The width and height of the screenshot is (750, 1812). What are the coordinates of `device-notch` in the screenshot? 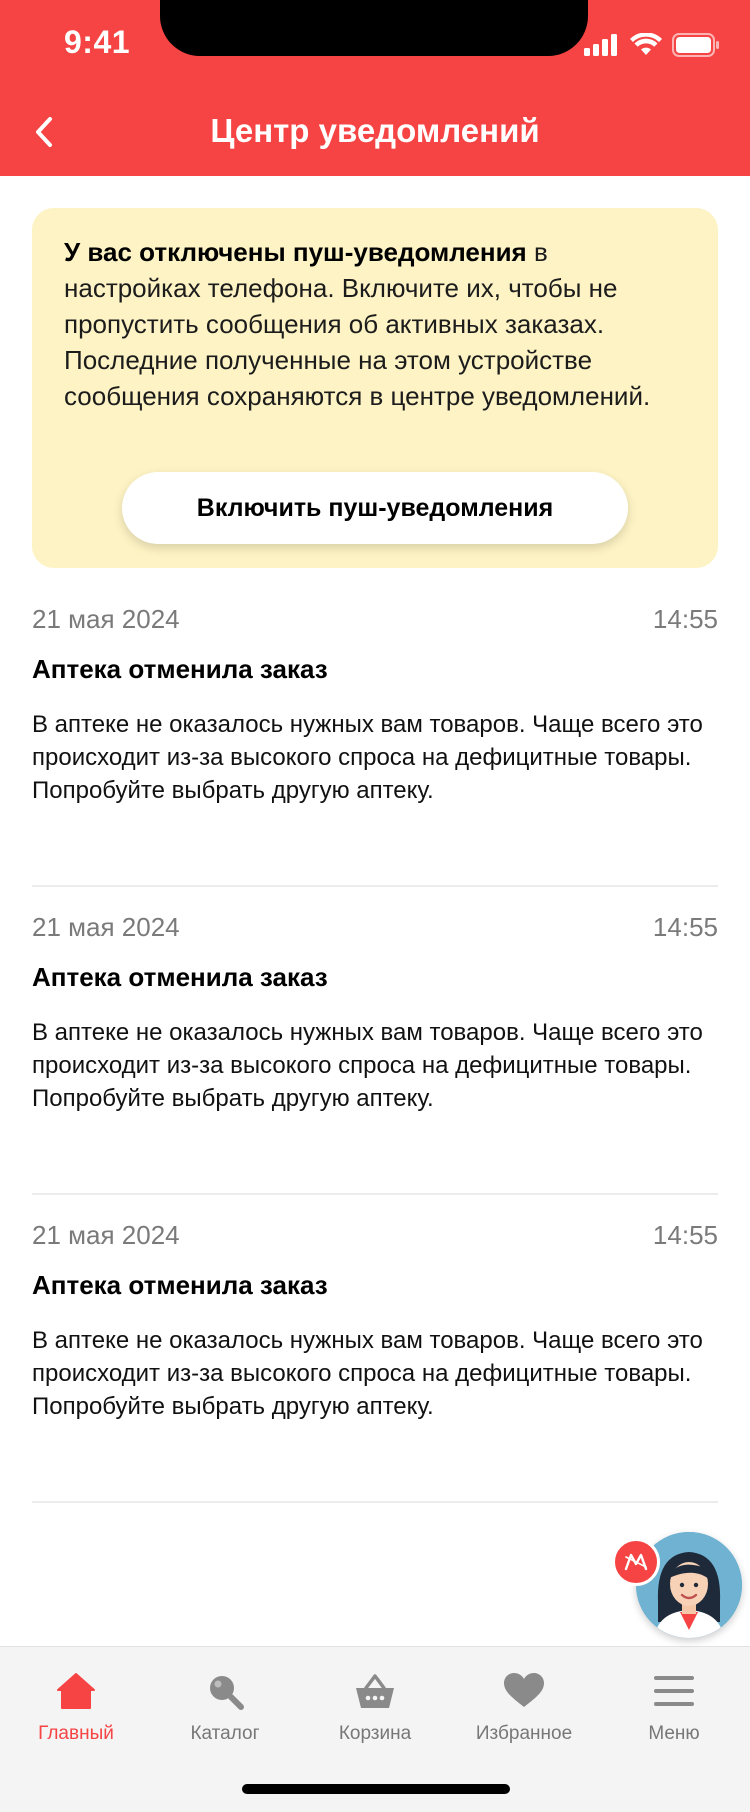 It's located at (374, 28).